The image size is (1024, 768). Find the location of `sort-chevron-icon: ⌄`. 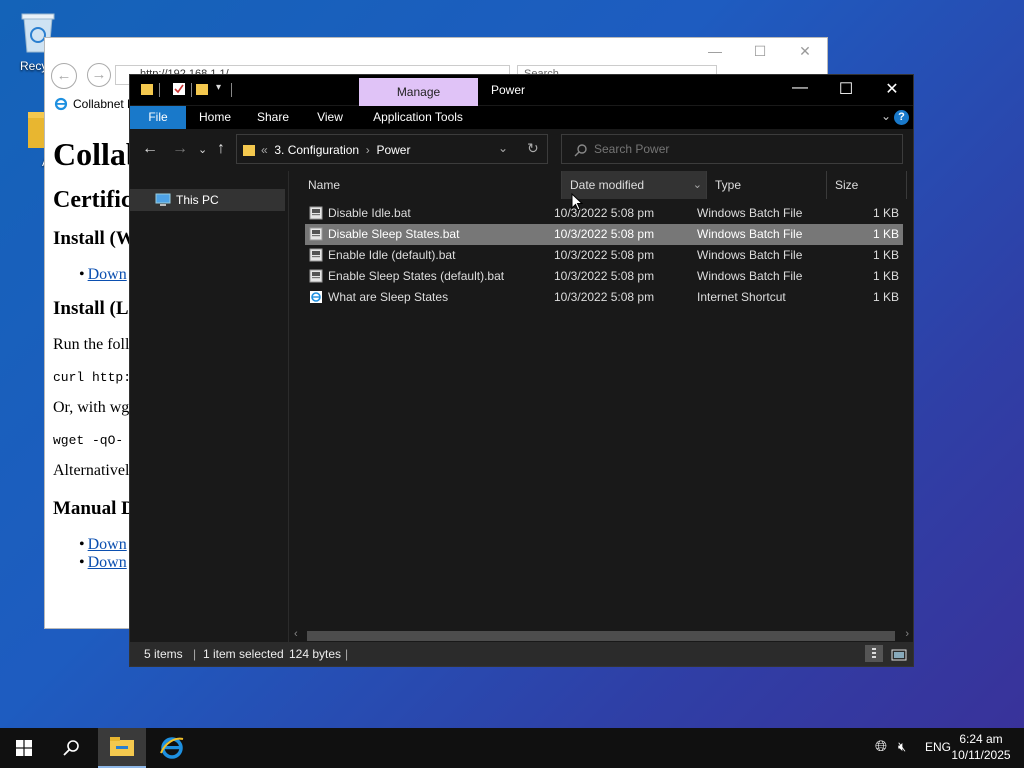

sort-chevron-icon: ⌄ is located at coordinates (697, 185).